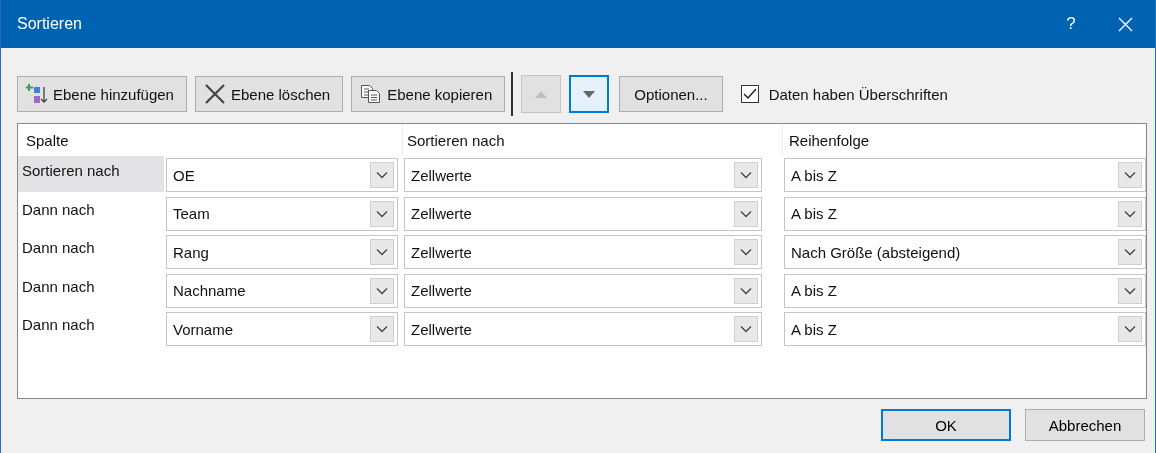  Describe the element at coordinates (541, 94) in the screenshot. I see `triangle-up-icon` at that location.